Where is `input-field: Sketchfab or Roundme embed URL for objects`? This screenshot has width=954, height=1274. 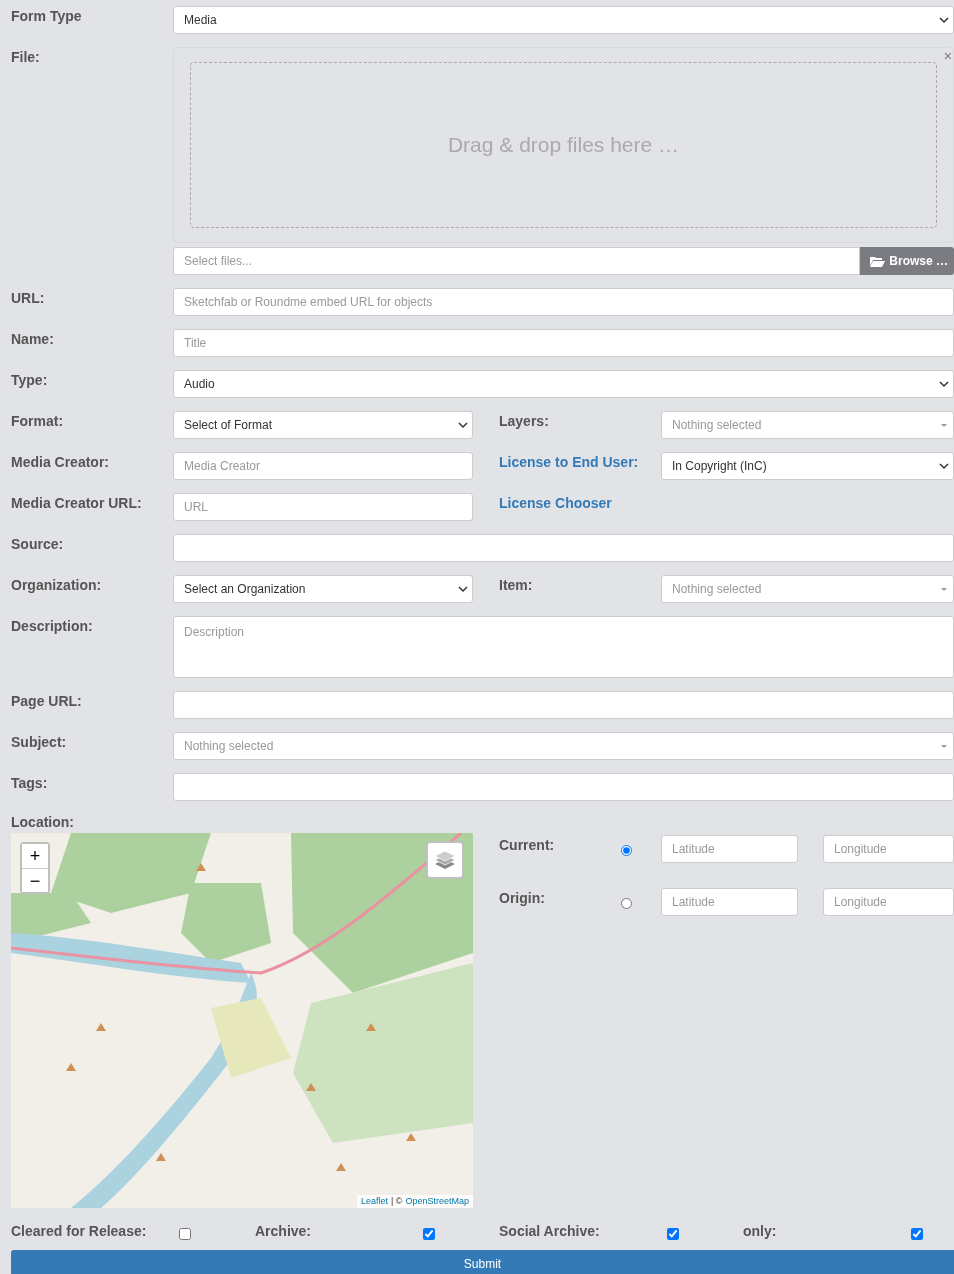 input-field: Sketchfab or Roundme embed URL for objects is located at coordinates (563, 302).